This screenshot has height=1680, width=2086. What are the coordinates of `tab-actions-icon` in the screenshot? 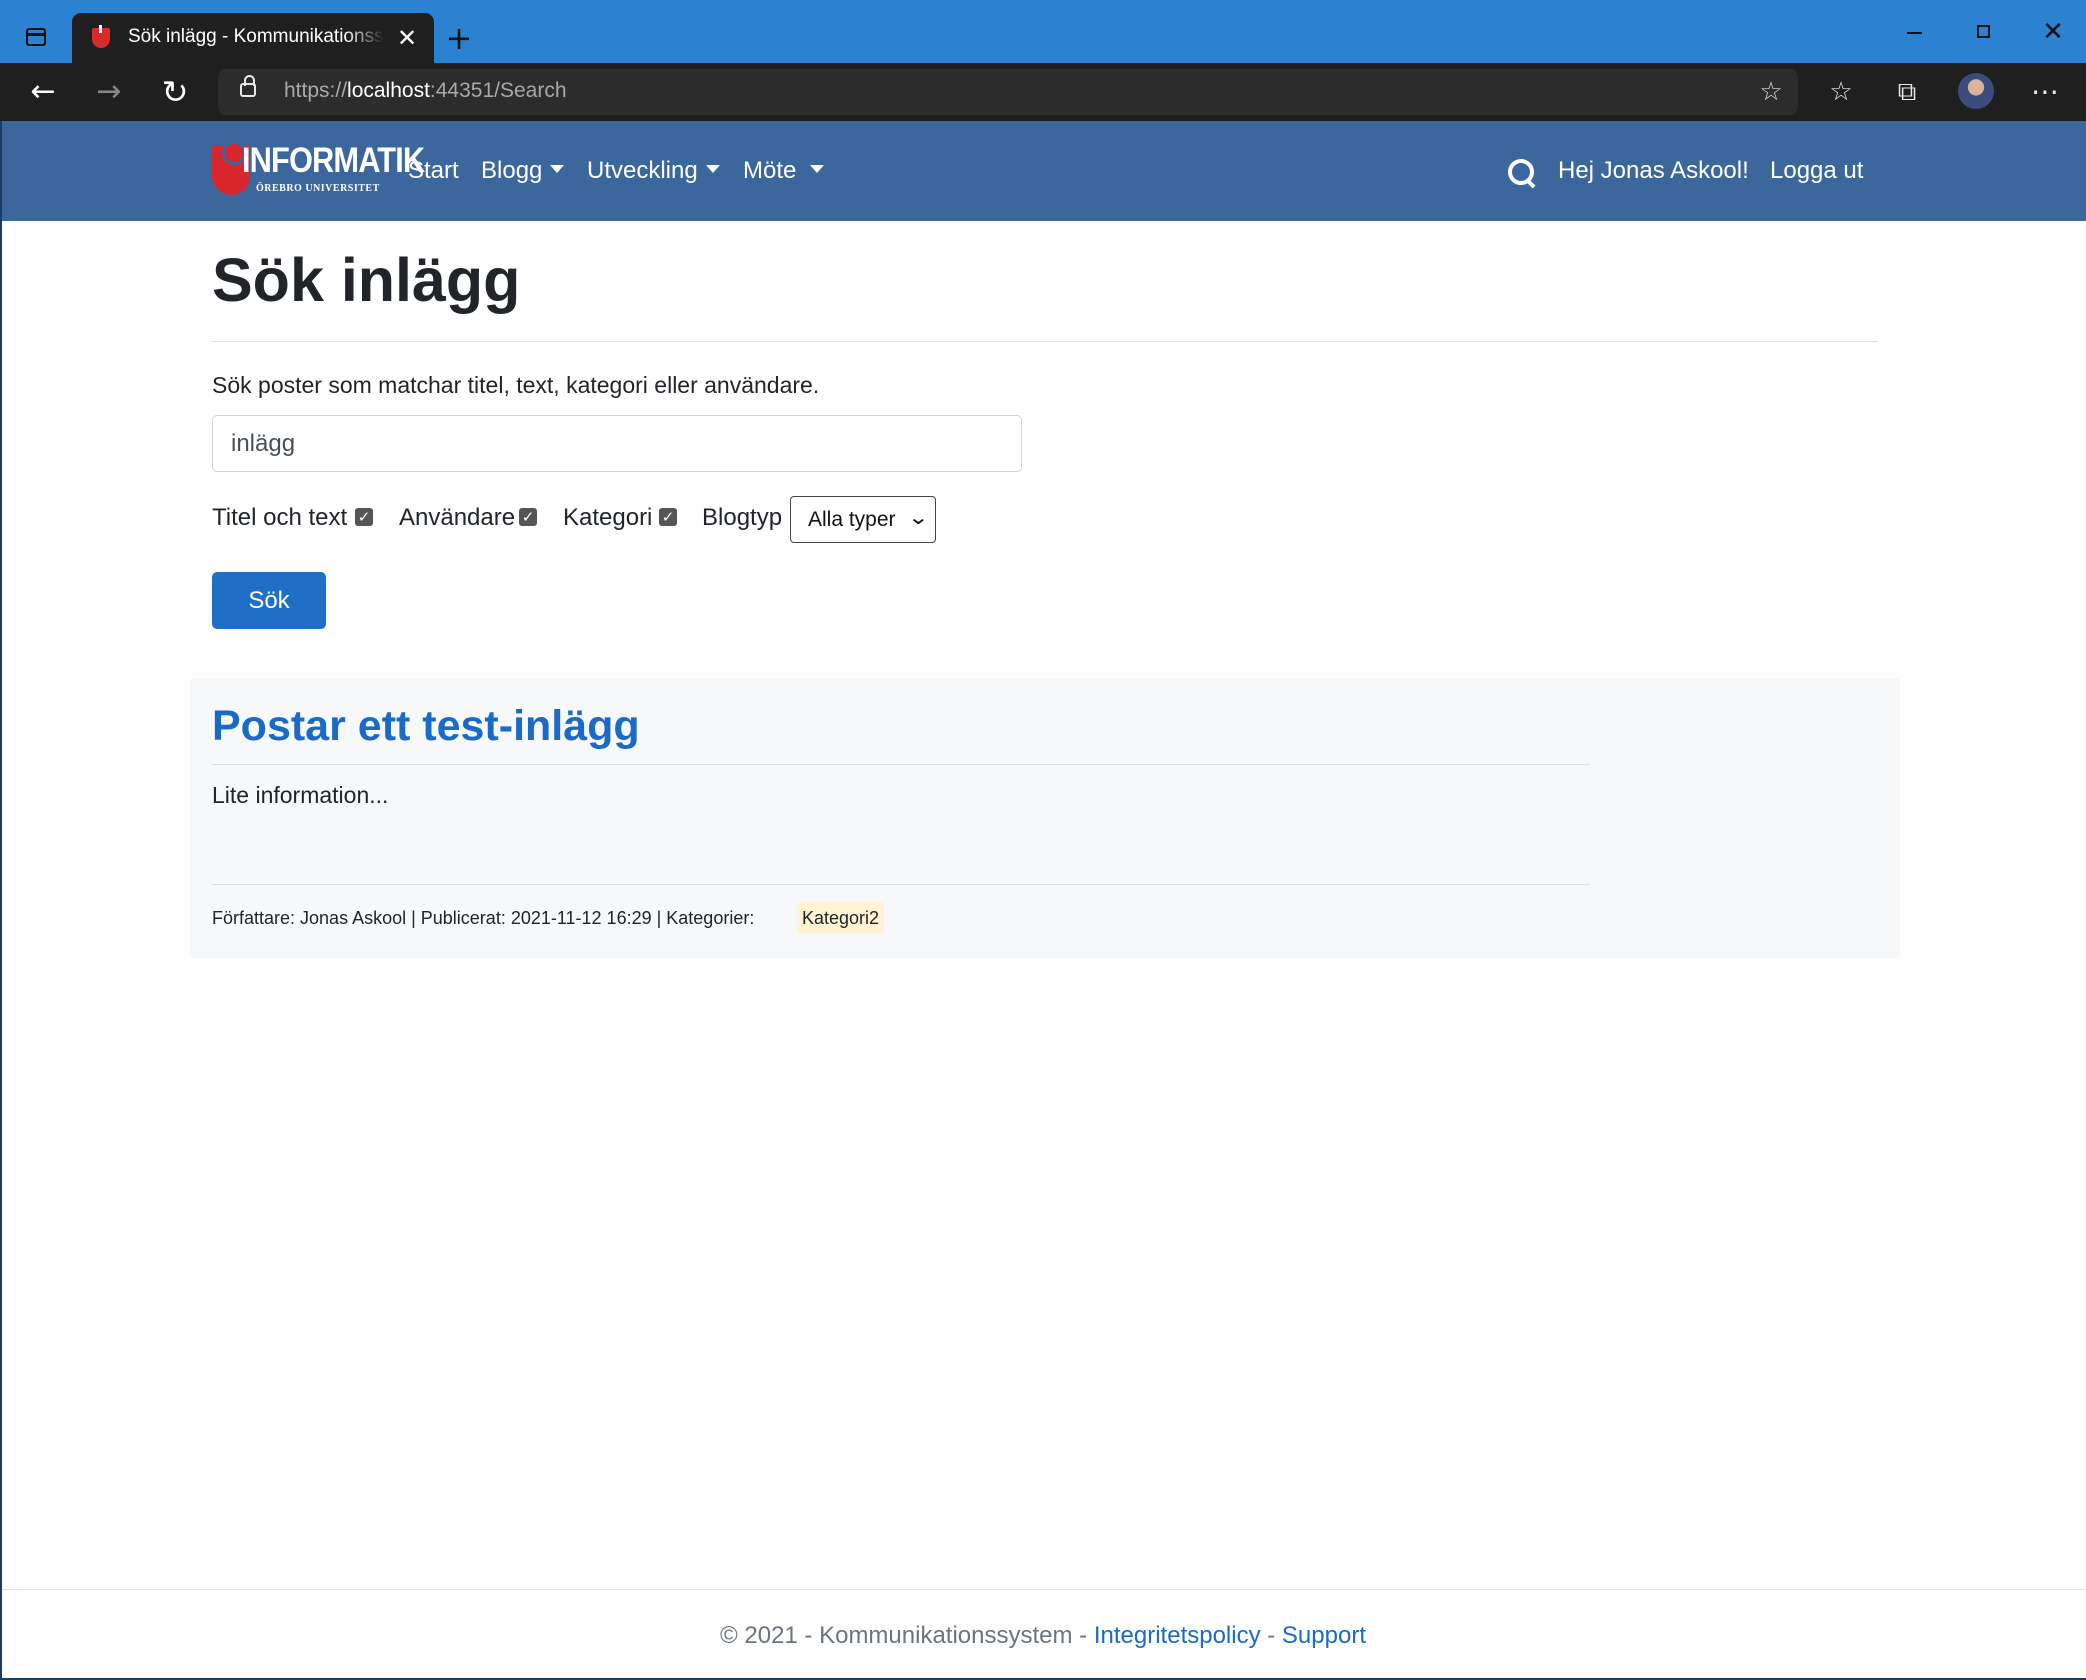 It's located at (36, 37).